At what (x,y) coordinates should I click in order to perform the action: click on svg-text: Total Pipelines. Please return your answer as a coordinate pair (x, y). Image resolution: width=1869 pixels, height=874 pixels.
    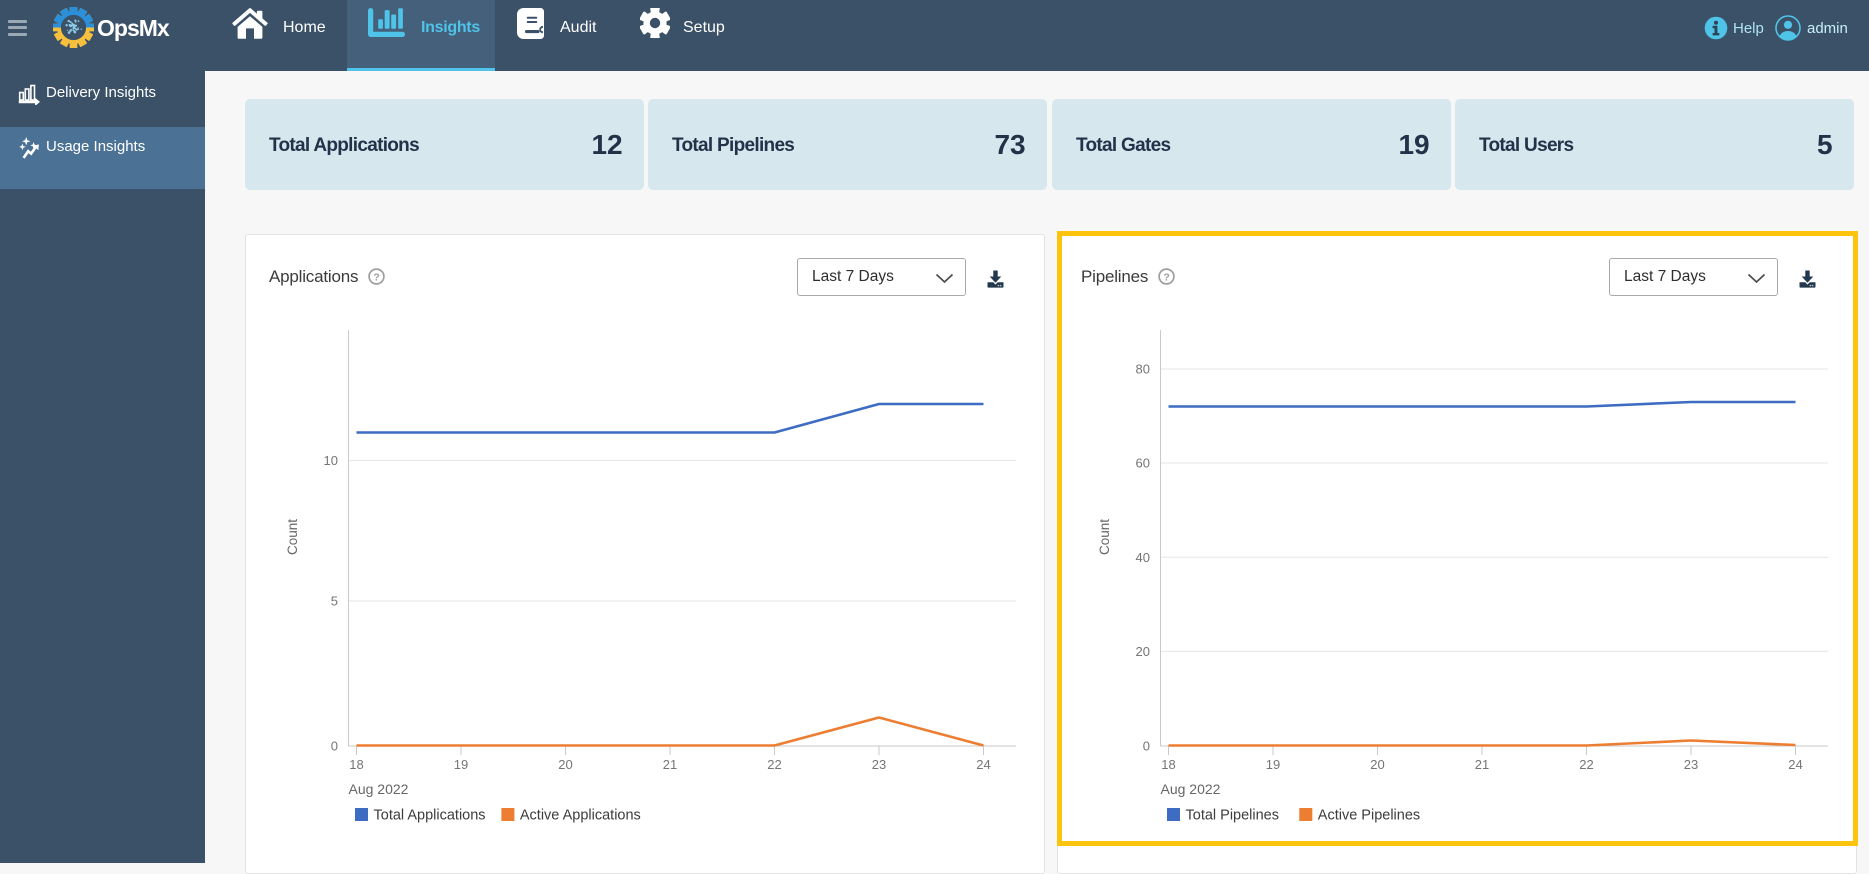
    Looking at the image, I should click on (1233, 816).